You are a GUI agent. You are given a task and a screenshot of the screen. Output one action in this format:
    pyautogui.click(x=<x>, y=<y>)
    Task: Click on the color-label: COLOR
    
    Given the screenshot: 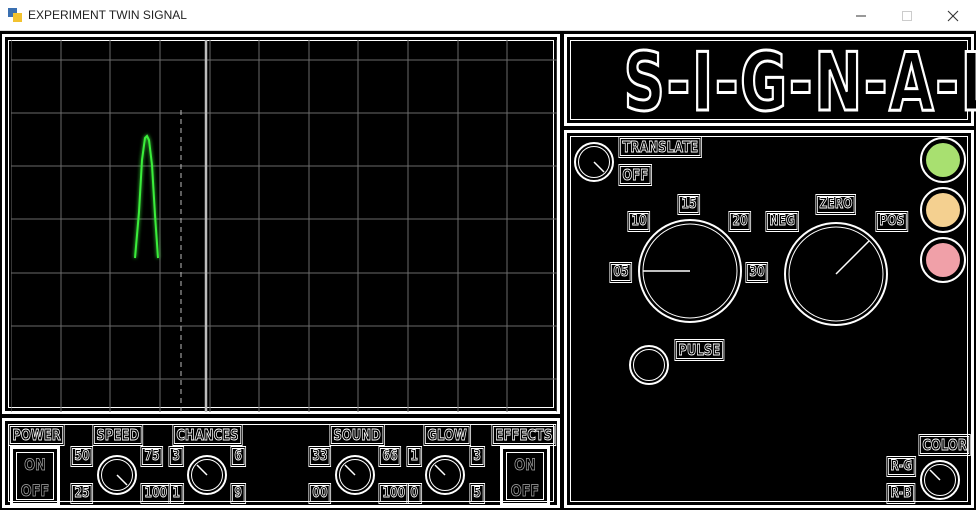 What is the action you would take?
    pyautogui.click(x=944, y=445)
    